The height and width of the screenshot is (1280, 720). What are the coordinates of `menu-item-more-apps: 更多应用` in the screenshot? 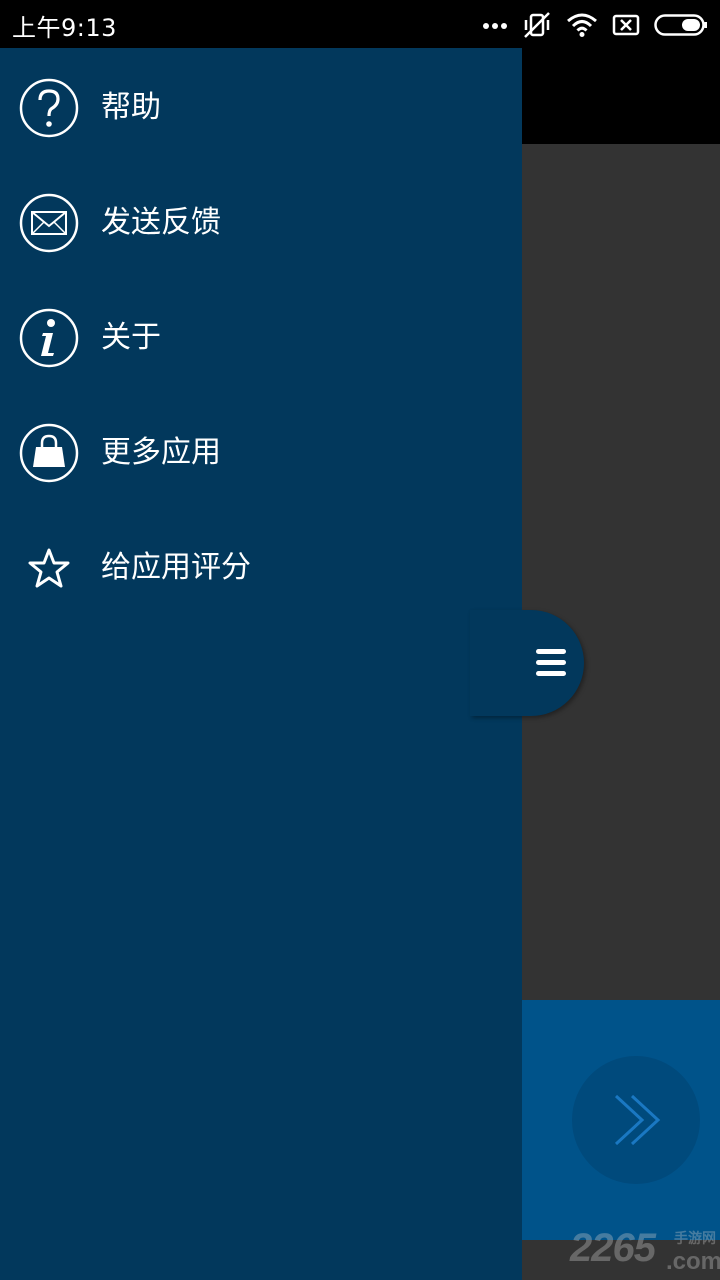 It's located at (261, 453).